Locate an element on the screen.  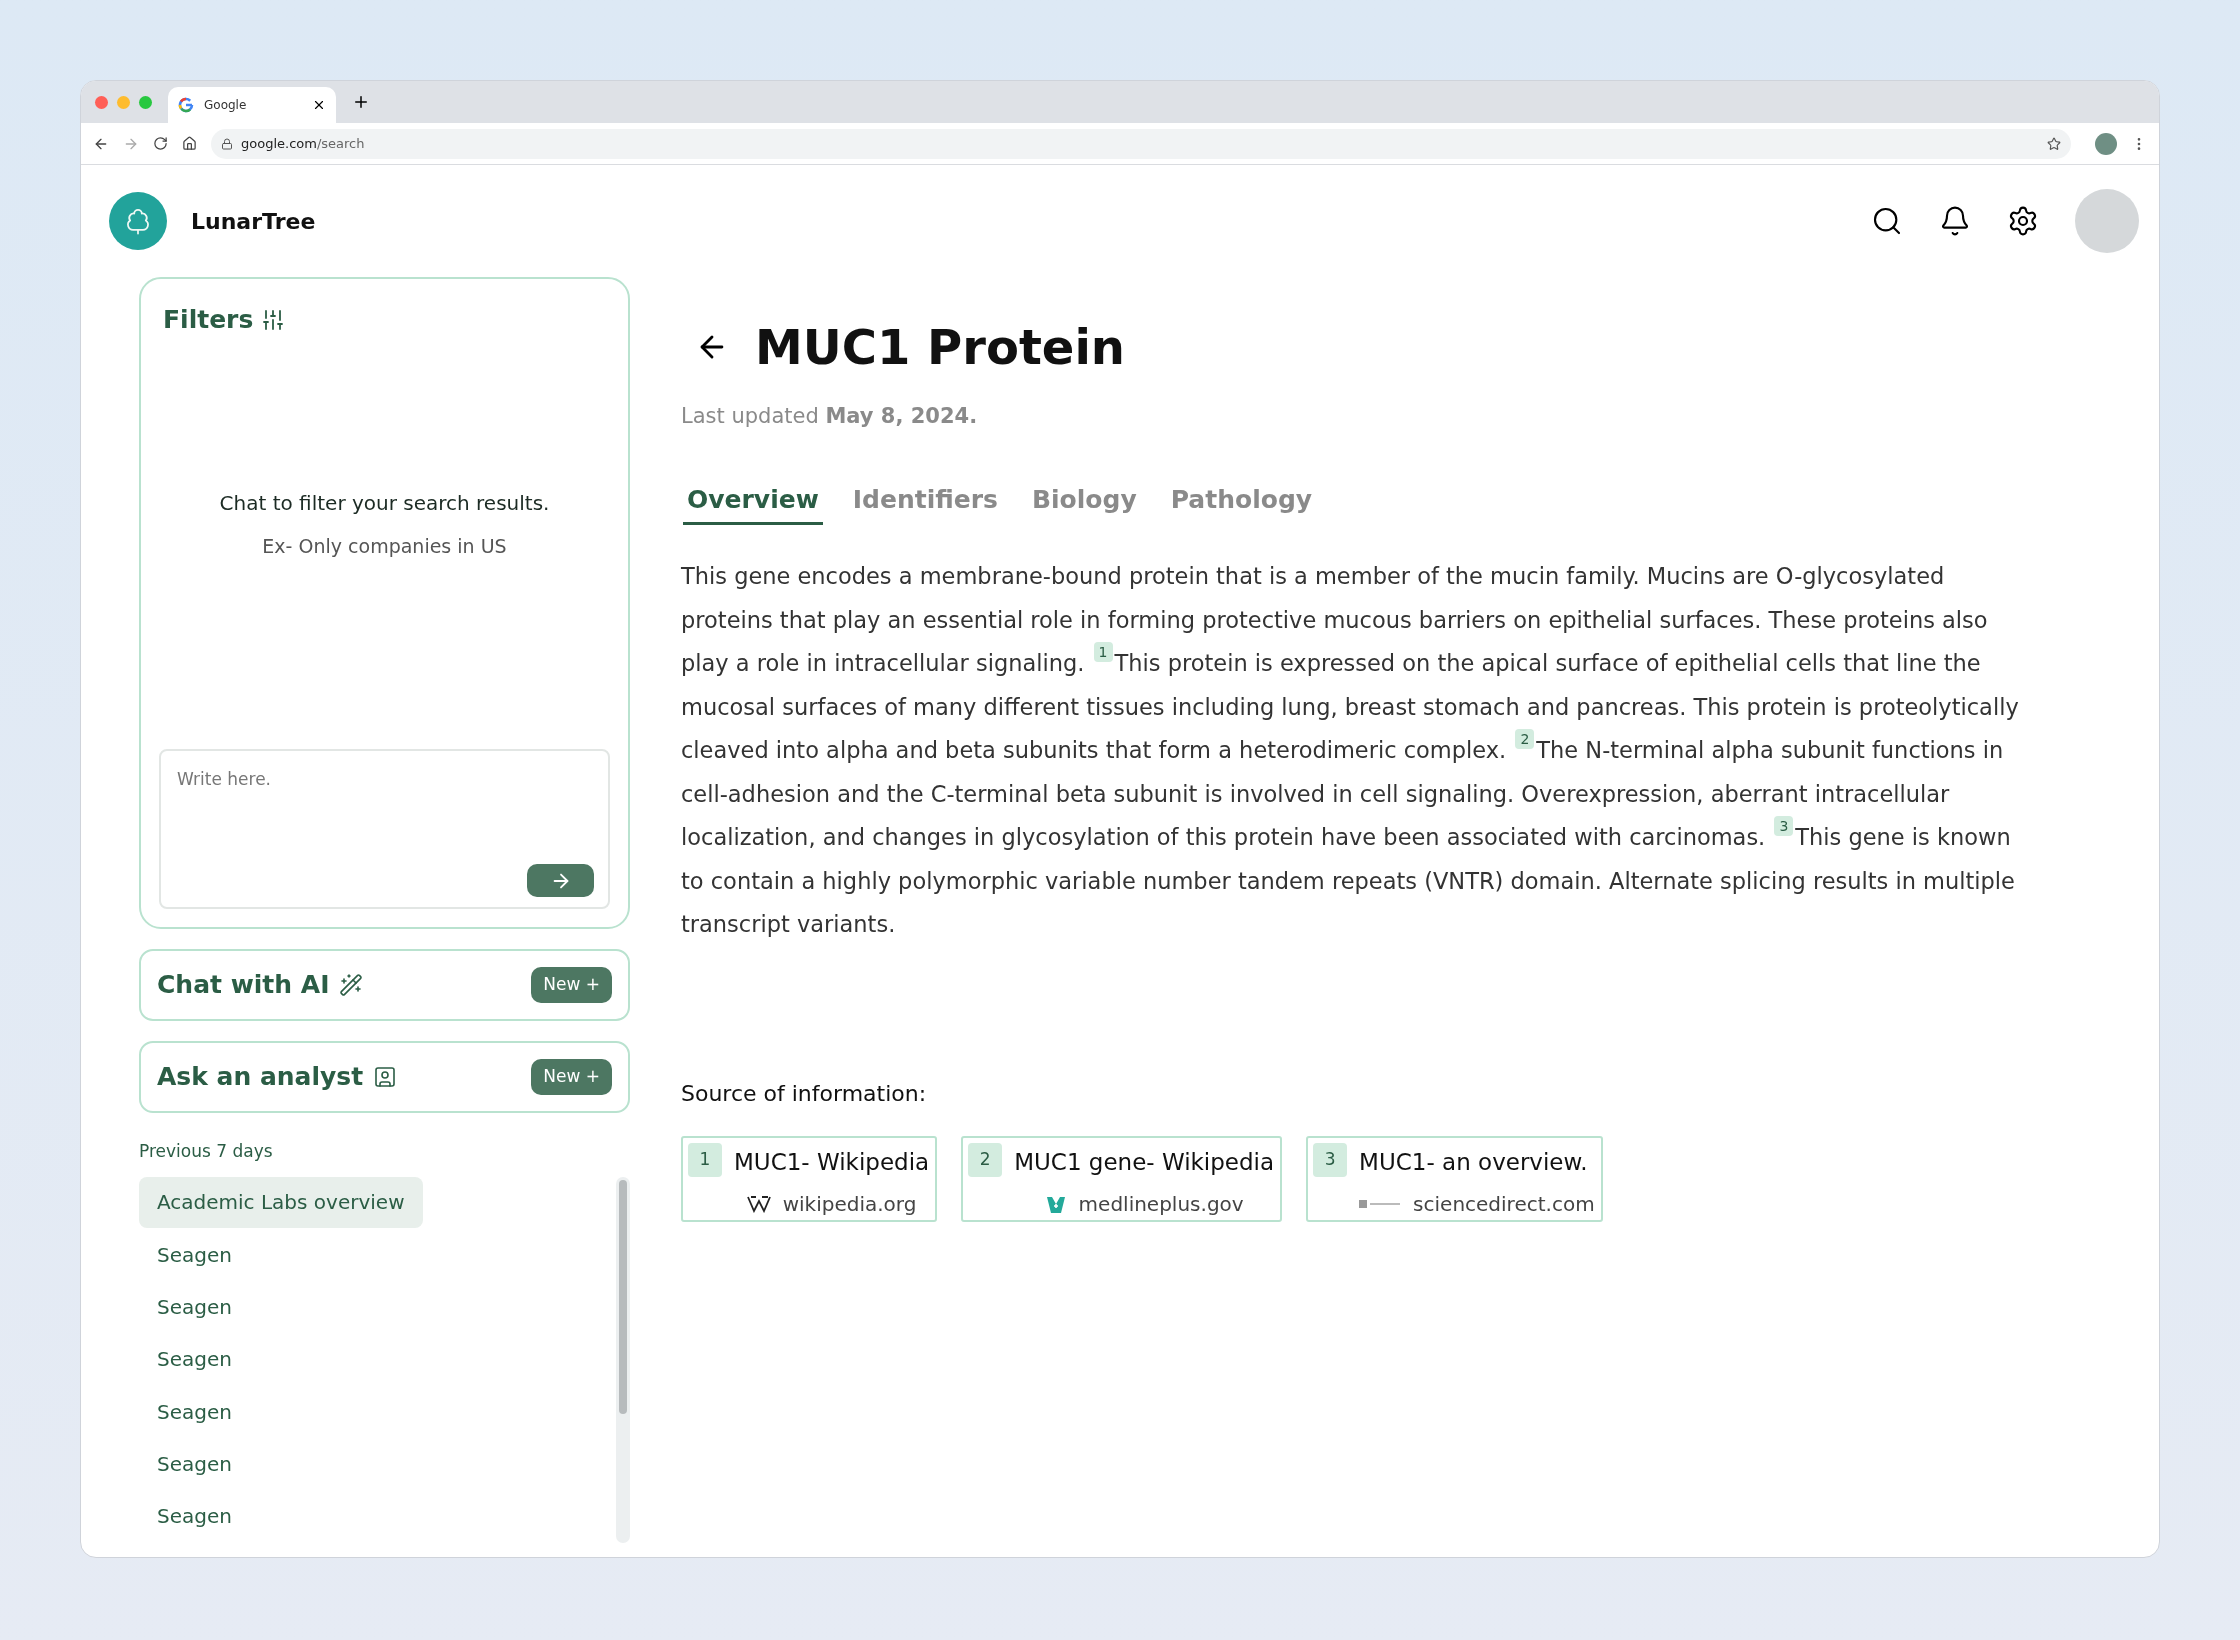
reload-icon is located at coordinates (160, 143).